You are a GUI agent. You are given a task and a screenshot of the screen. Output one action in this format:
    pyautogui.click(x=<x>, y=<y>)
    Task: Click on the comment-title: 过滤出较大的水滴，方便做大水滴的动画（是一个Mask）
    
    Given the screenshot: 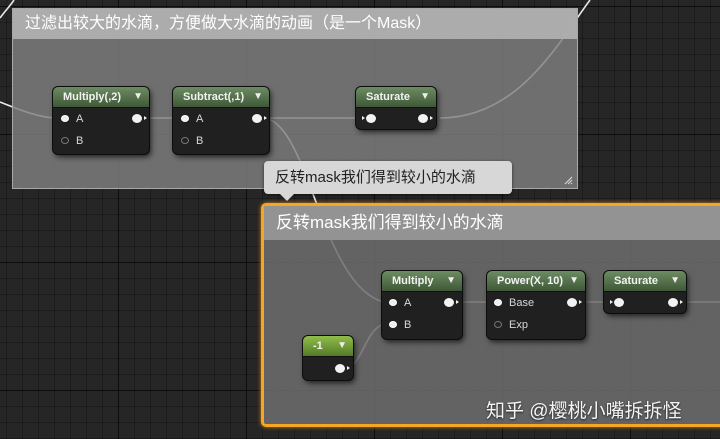 What is the action you would take?
    pyautogui.click(x=295, y=24)
    